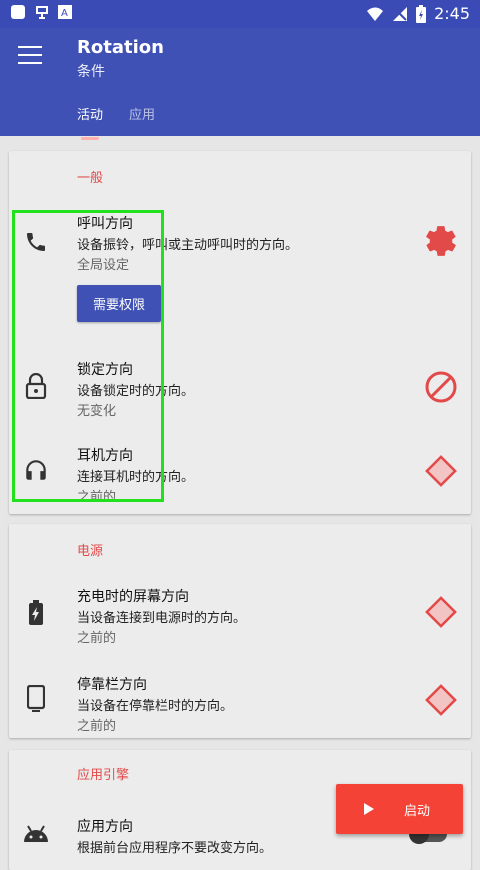 Image resolution: width=480 pixels, height=870 pixels. What do you see at coordinates (90, 122) in the screenshot?
I see `tab-activity: 活动` at bounding box center [90, 122].